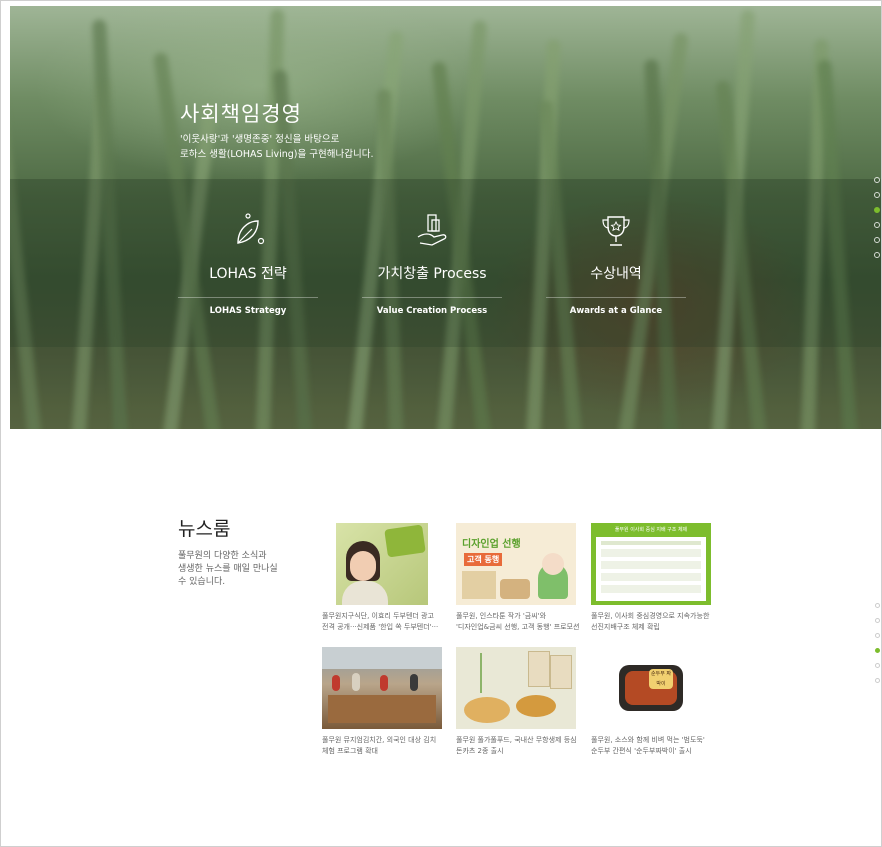 The height and width of the screenshot is (847, 882). I want to click on hero-lower-band, so click(446, 388).